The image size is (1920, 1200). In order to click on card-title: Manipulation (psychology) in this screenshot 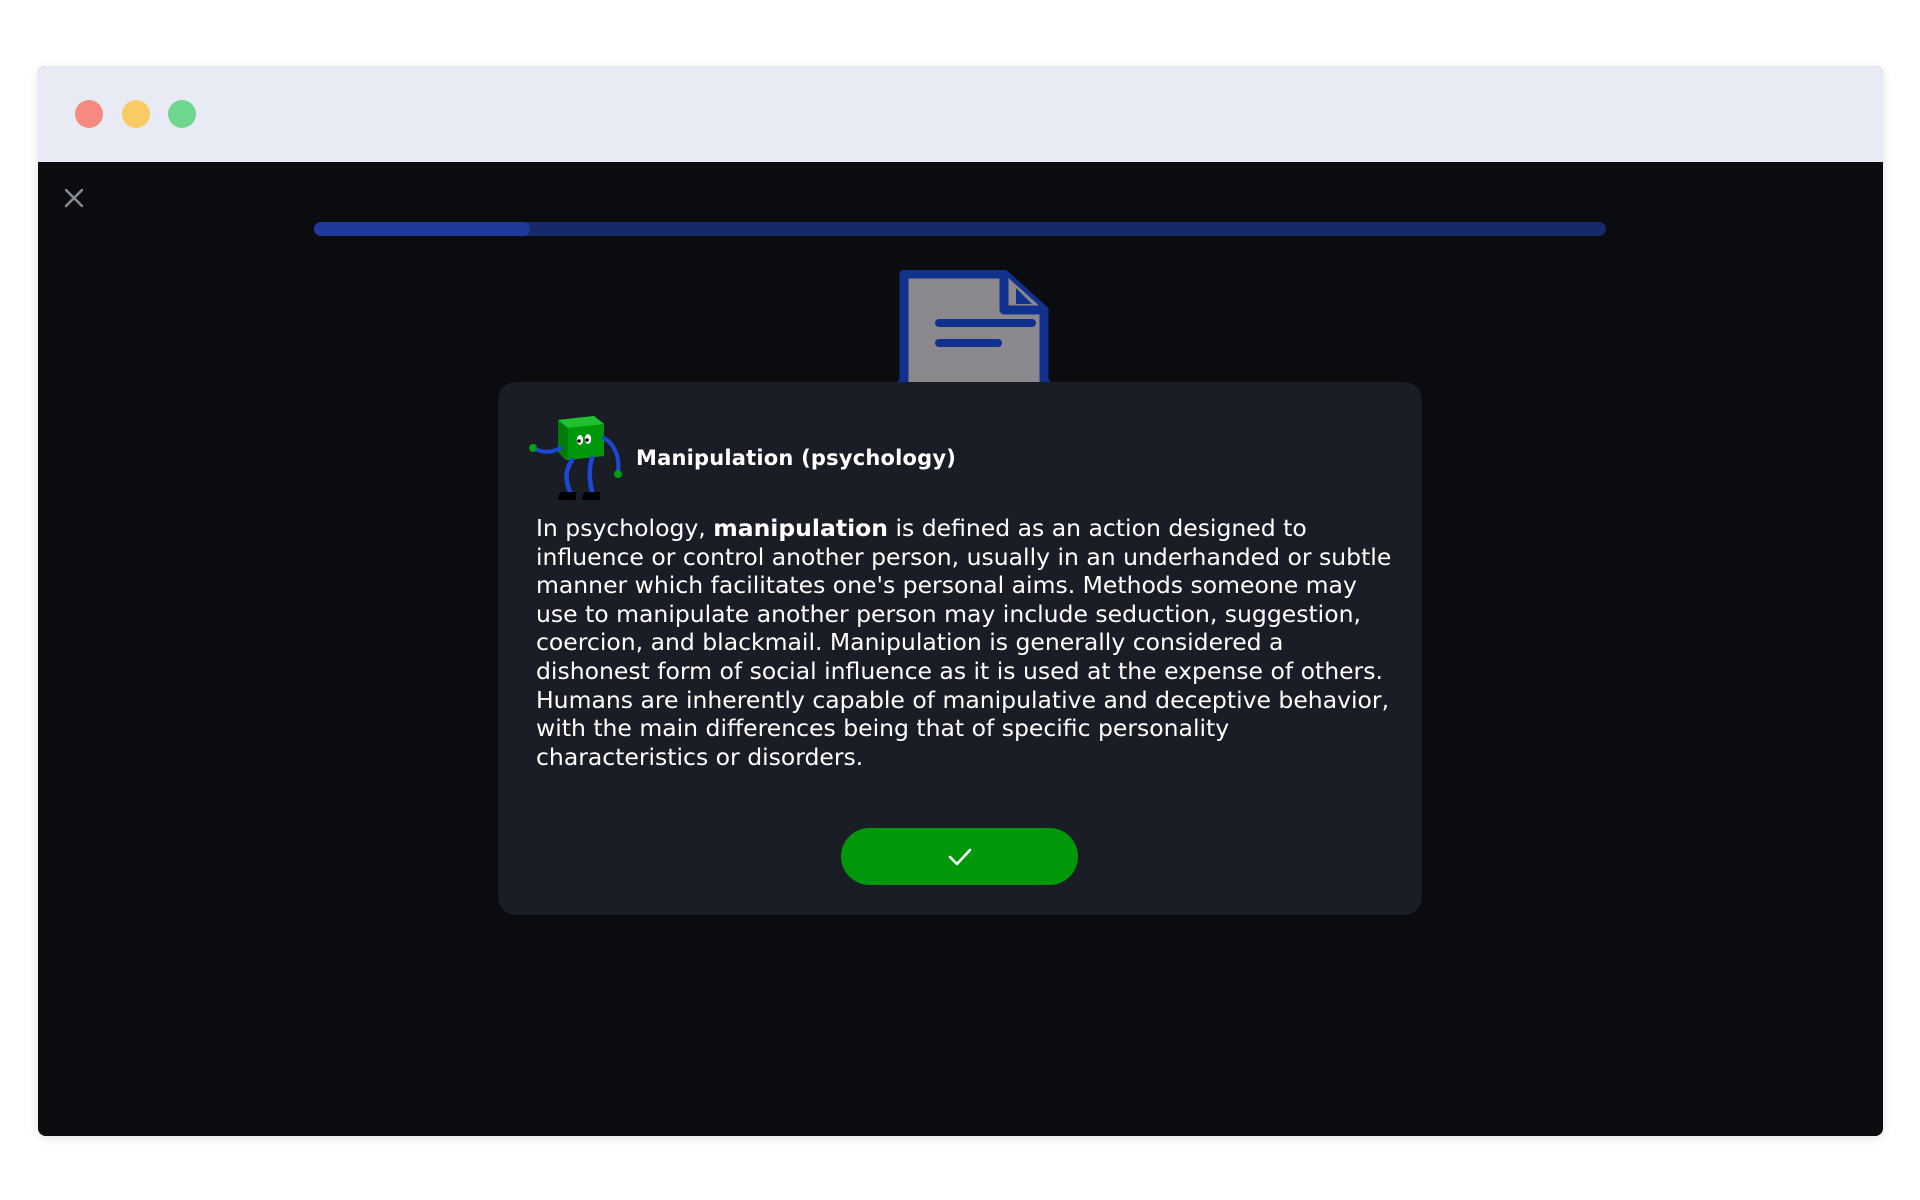, I will do `click(796, 458)`.